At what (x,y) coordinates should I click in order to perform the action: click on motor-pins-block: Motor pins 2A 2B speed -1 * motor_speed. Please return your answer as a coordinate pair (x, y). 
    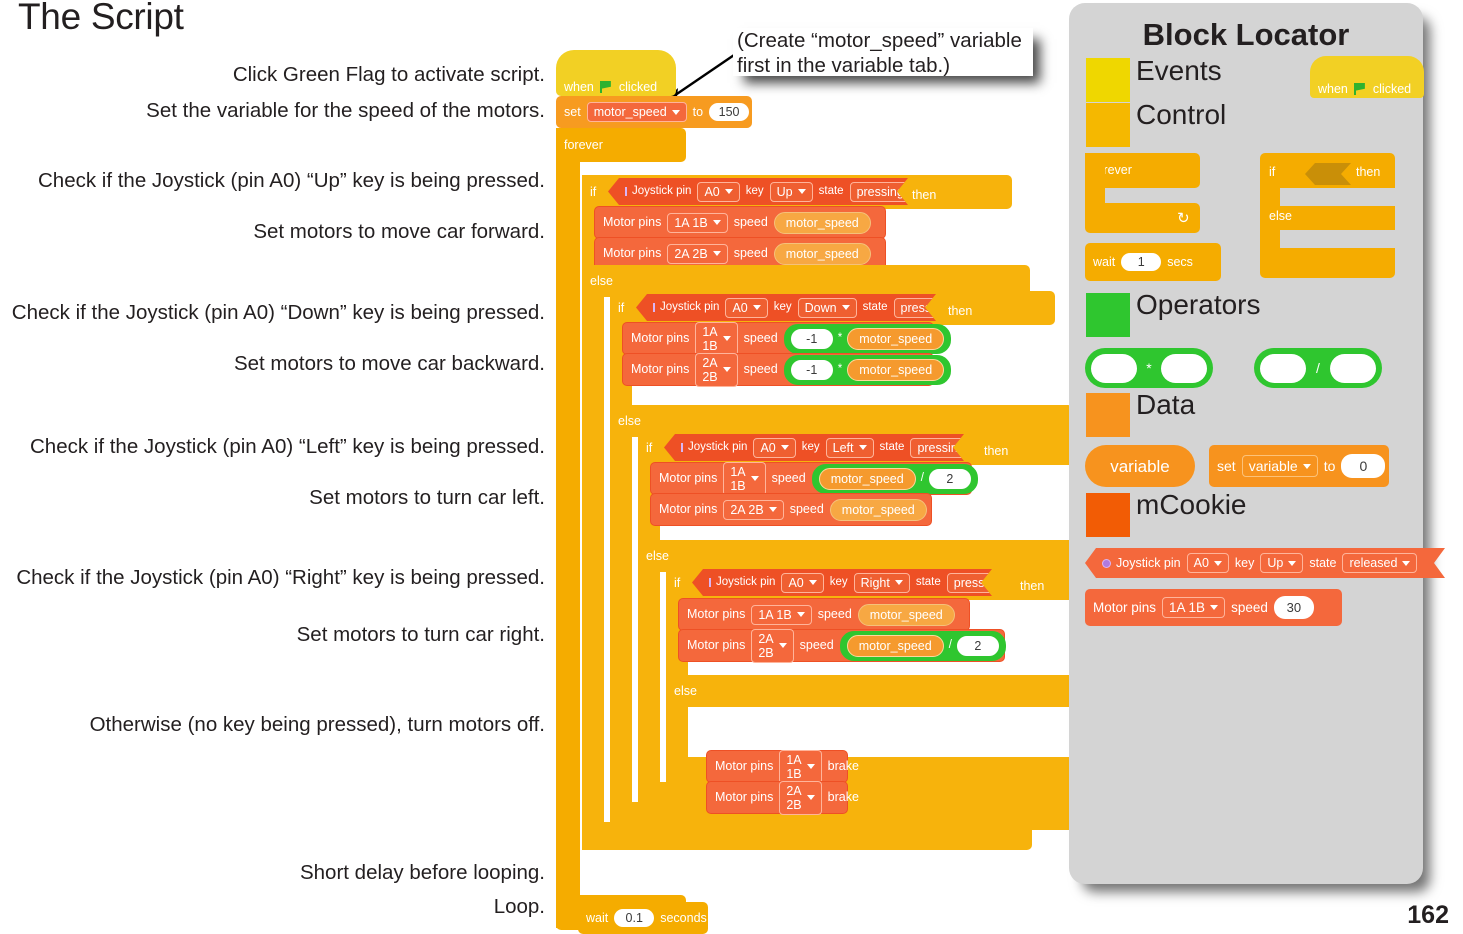
    Looking at the image, I should click on (787, 369).